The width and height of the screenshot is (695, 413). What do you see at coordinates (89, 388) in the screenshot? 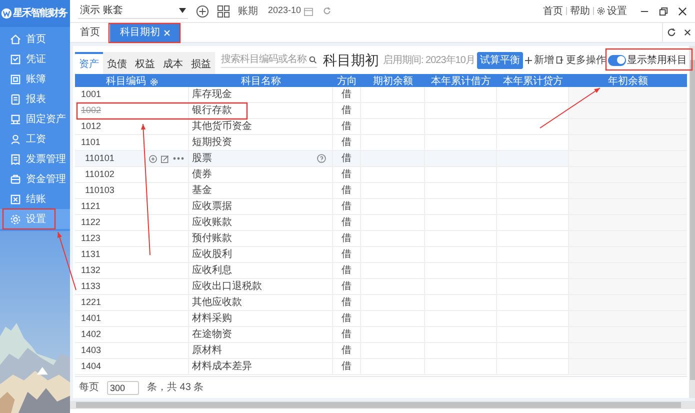
I see `per-page-label: 每页` at bounding box center [89, 388].